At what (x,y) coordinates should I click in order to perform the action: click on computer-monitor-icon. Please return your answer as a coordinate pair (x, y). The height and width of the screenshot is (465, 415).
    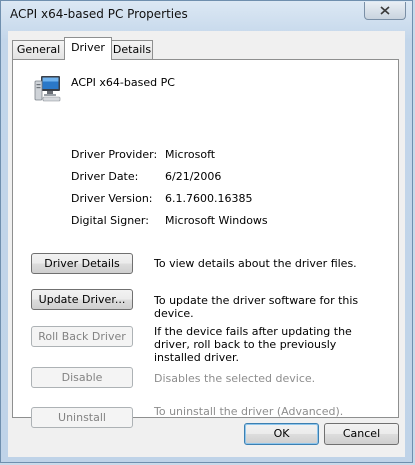
    Looking at the image, I should click on (47, 89).